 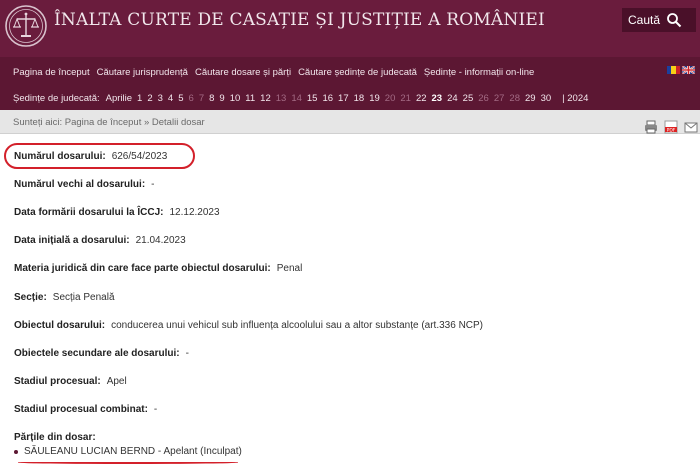 What do you see at coordinates (673, 70) in the screenshot?
I see `romania-flag-icon` at bounding box center [673, 70].